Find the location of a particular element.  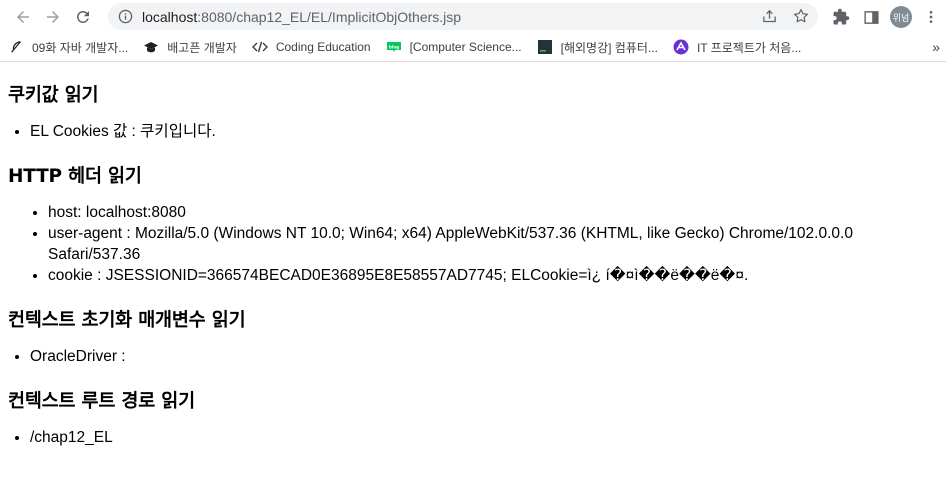

bookmark-star-icon is located at coordinates (801, 16).